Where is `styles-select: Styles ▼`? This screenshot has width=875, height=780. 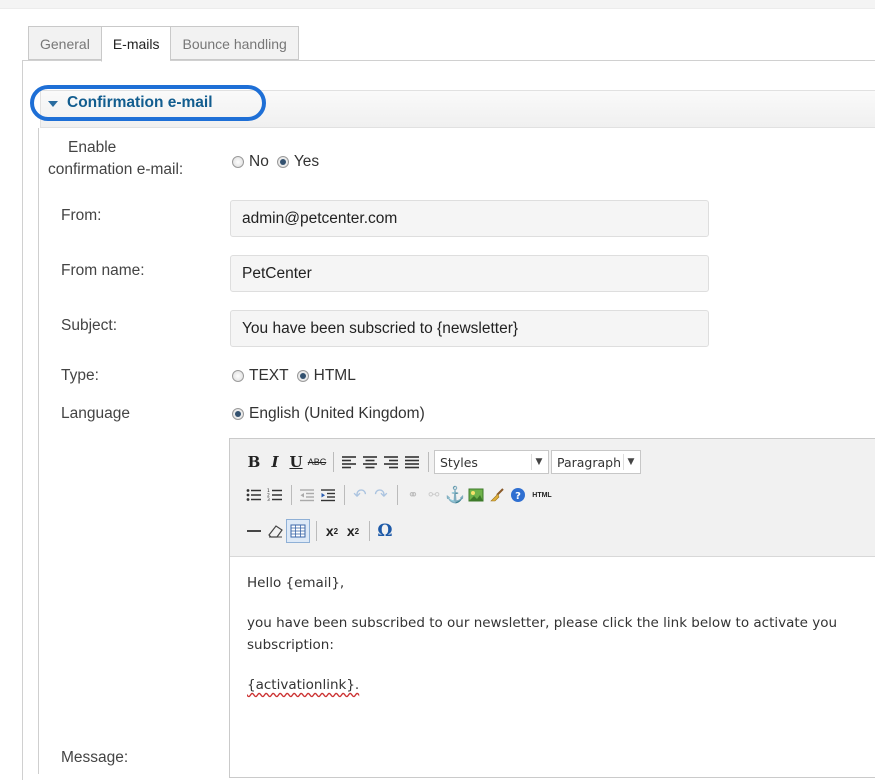
styles-select: Styles ▼ is located at coordinates (491, 462).